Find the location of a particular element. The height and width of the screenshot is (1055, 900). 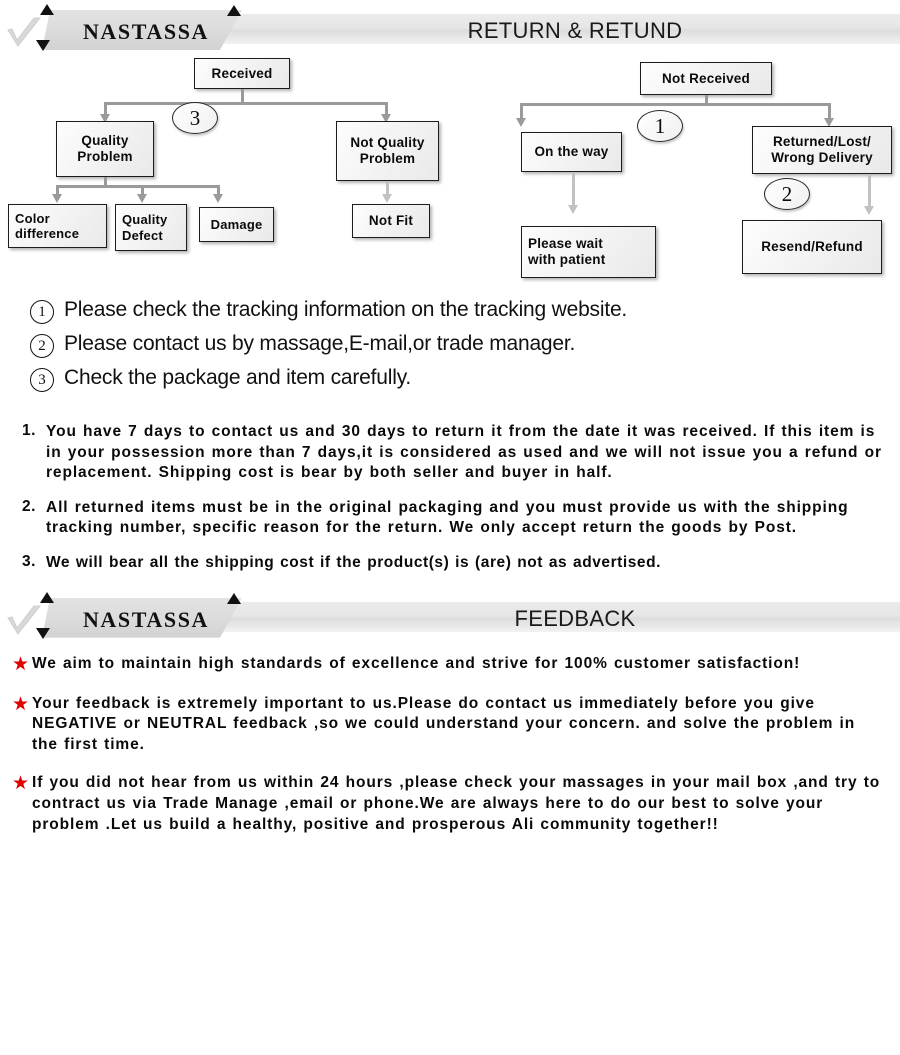

arrowhead-to-damage is located at coordinates (218, 198).